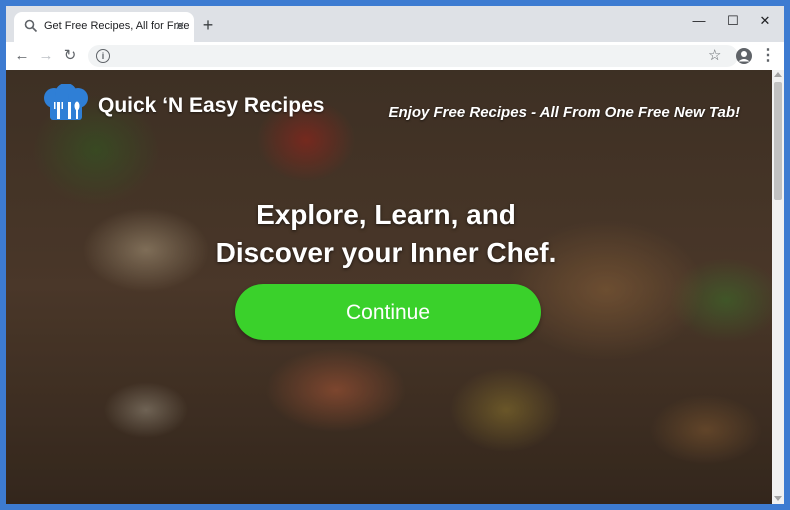 This screenshot has width=790, height=510. Describe the element at coordinates (778, 74) in the screenshot. I see `scroll-up-arrow-icon` at that location.